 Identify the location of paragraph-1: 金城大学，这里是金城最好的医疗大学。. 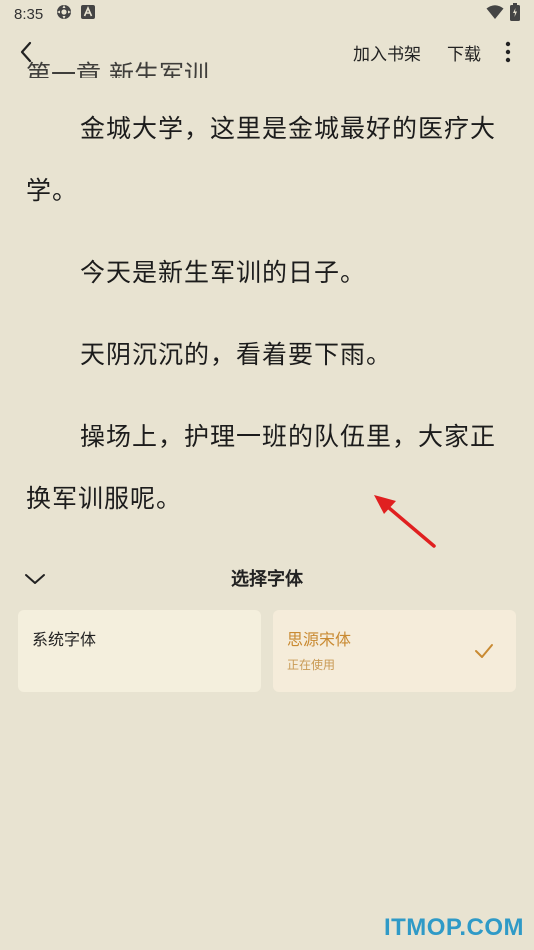
(261, 159).